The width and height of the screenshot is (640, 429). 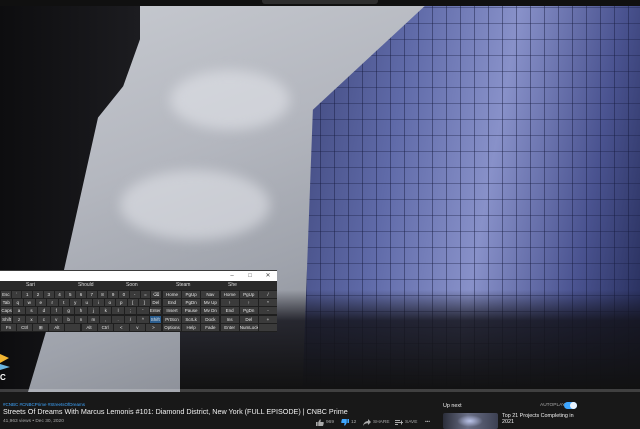 What do you see at coordinates (68, 311) in the screenshot?
I see `osk-key: g` at bounding box center [68, 311].